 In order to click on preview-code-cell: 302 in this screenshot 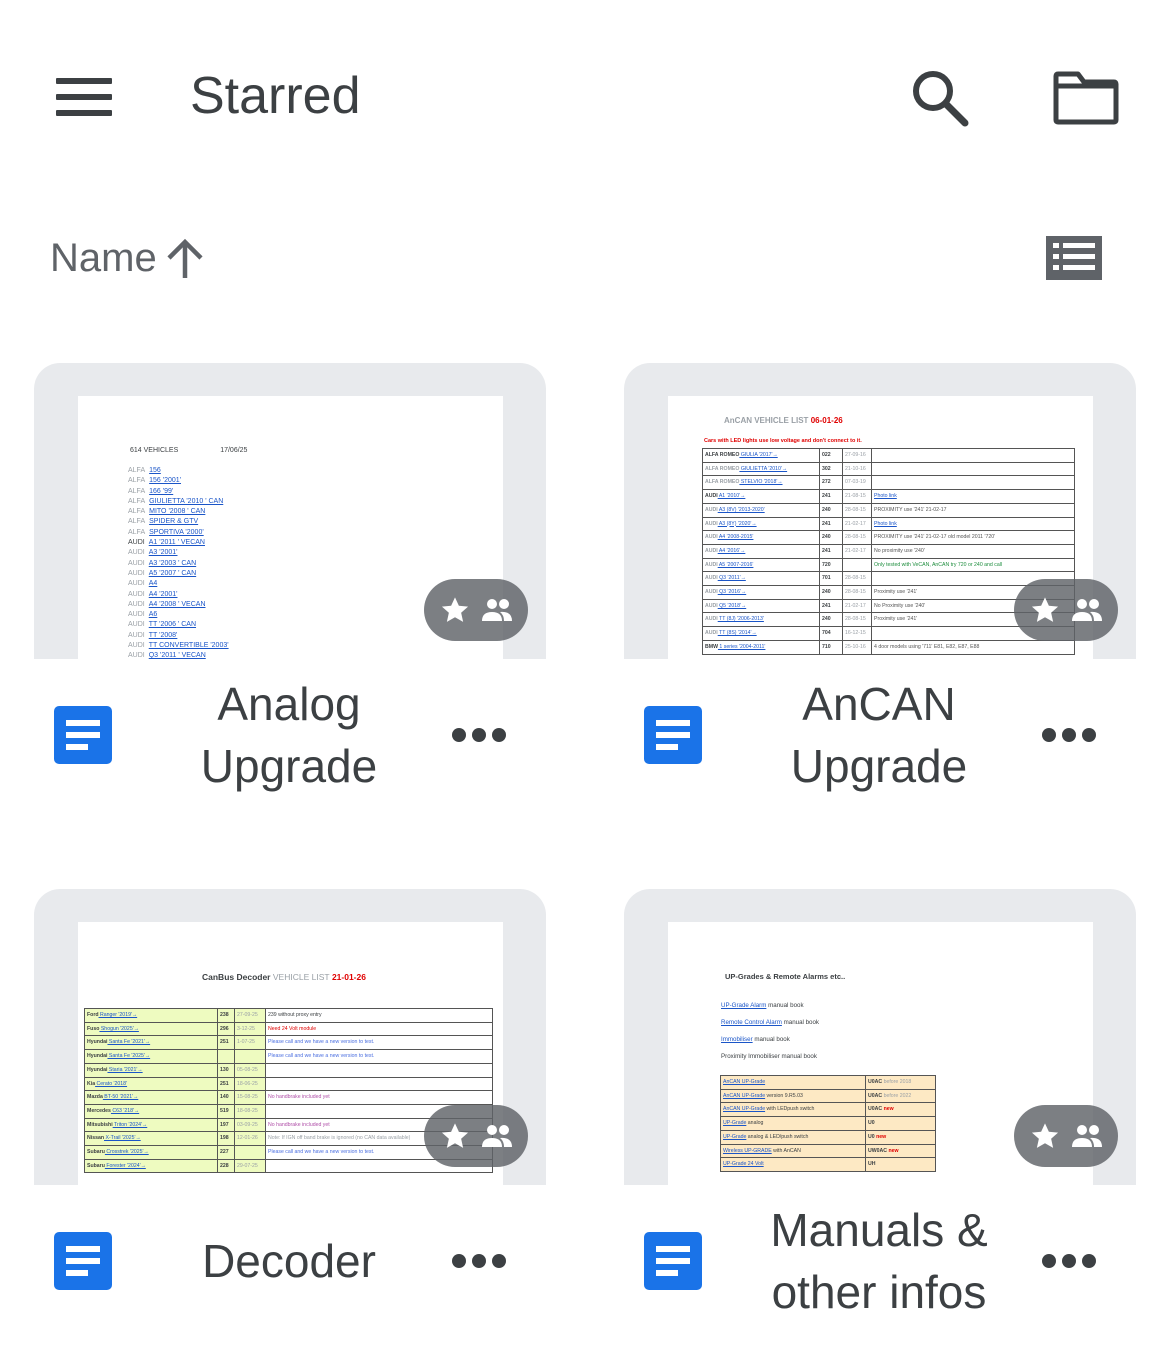, I will do `click(831, 469)`.